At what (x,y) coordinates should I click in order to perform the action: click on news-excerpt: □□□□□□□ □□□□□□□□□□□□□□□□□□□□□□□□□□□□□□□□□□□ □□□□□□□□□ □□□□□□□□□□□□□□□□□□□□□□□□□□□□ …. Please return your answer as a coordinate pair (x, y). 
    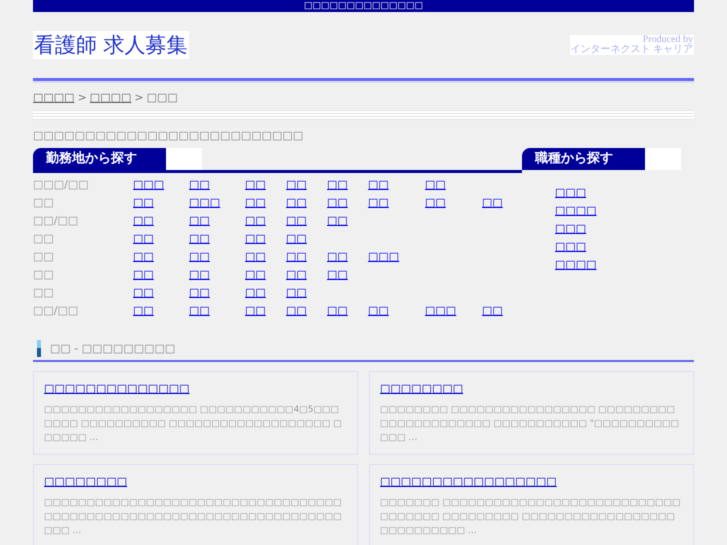
    Looking at the image, I should click on (531, 517).